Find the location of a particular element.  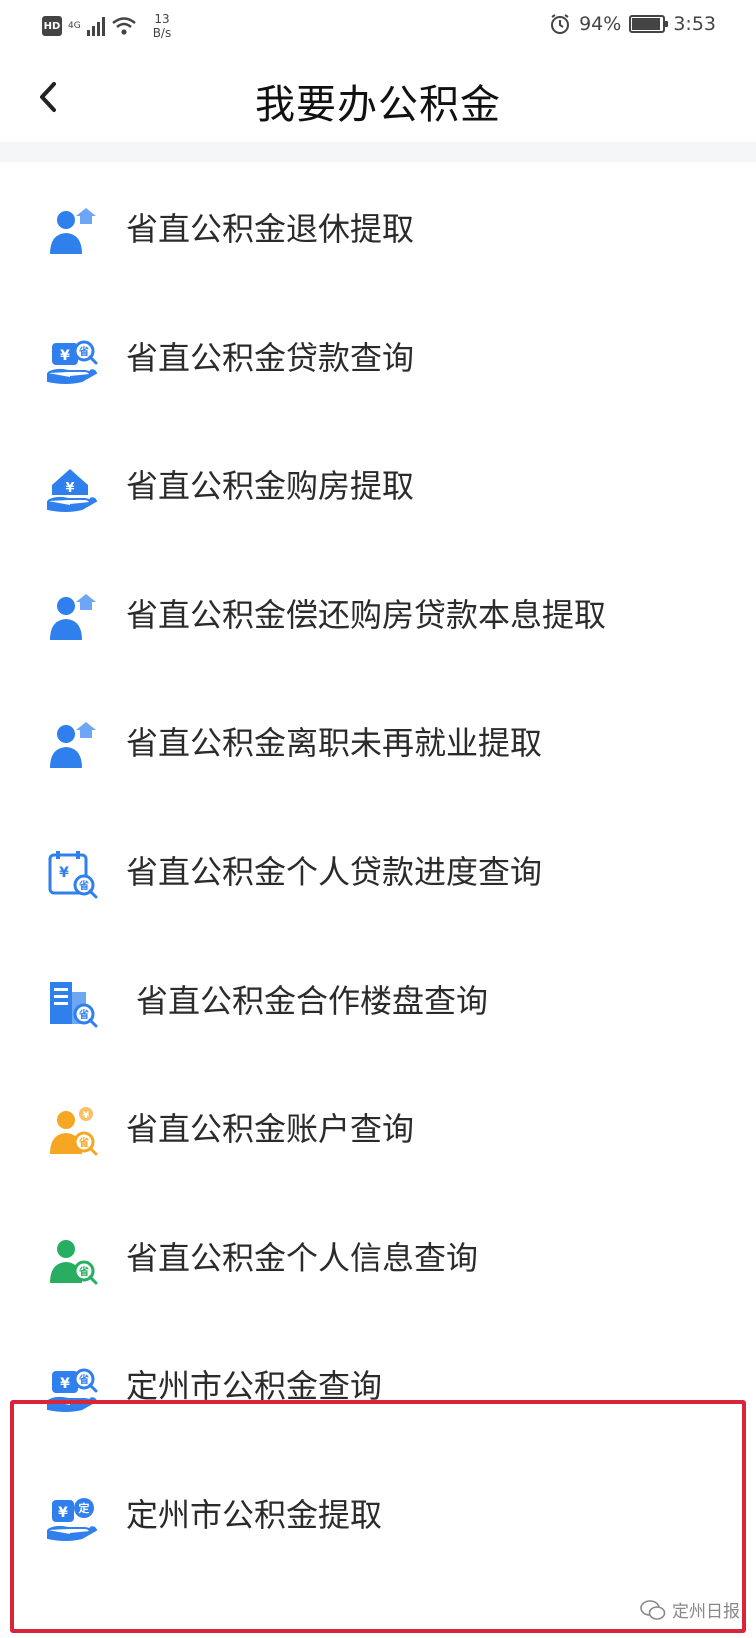

hd-badge: HD is located at coordinates (52, 26).